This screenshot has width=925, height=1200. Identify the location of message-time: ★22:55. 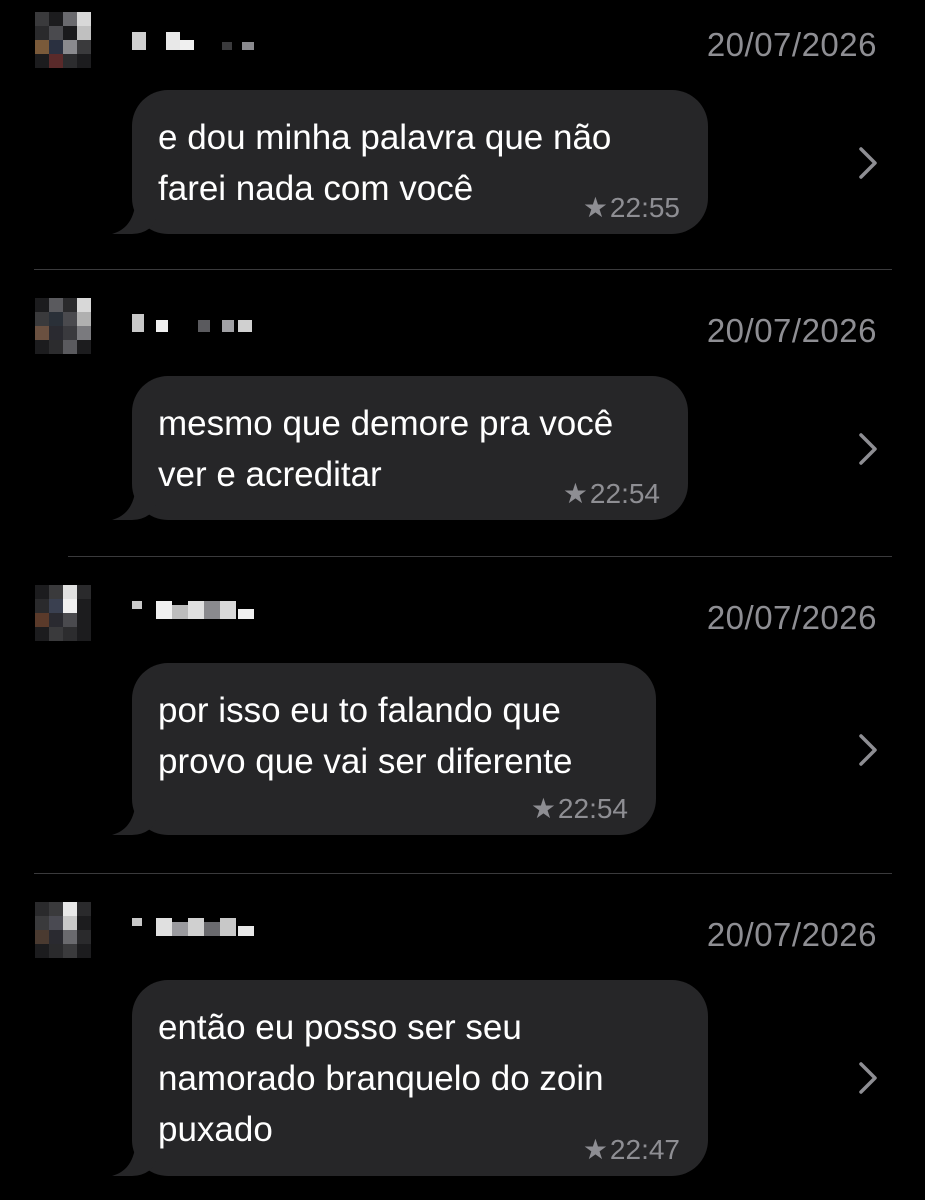
(631, 207).